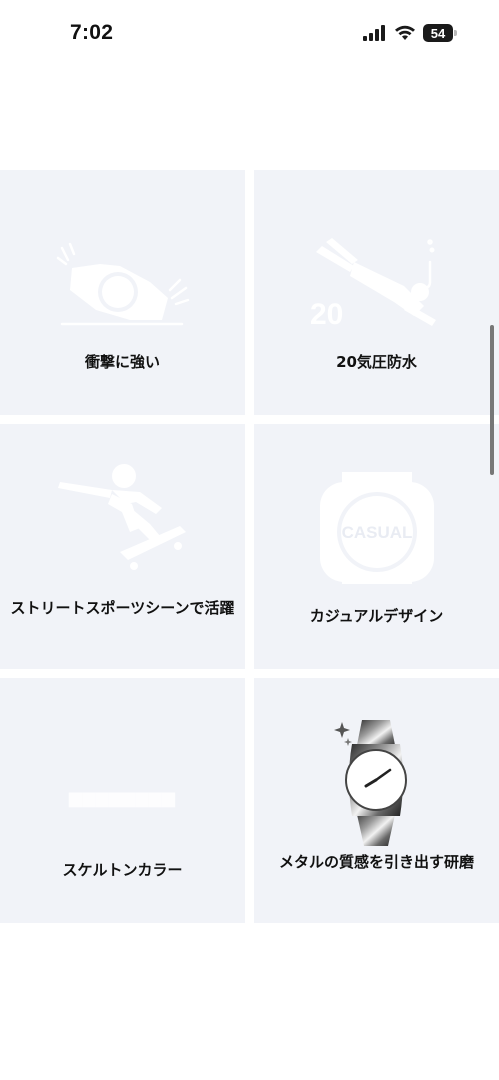 The width and height of the screenshot is (499, 1080). I want to click on feature-tile-metal-polish: メタルの質感を引き出す研磨, so click(376, 800).